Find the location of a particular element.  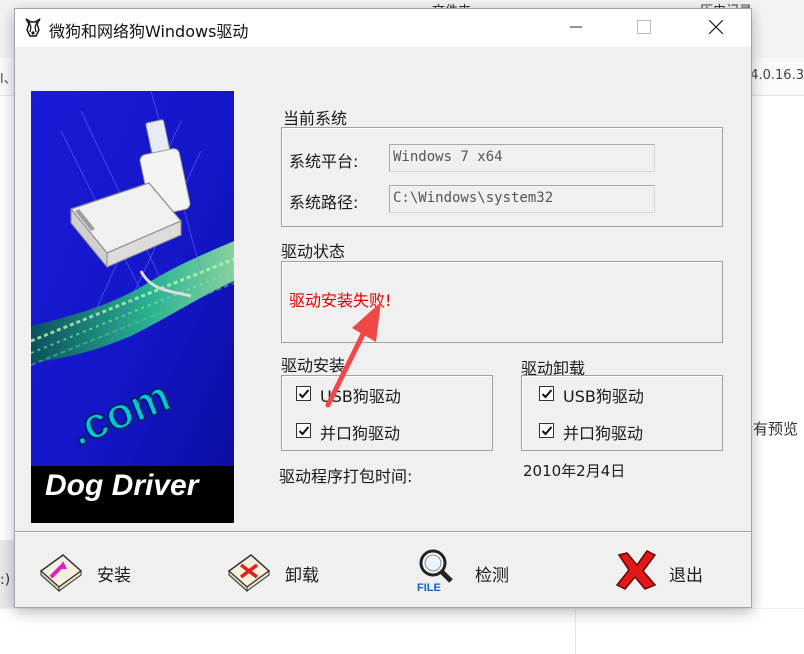

exit-x-icon is located at coordinates (636, 570).